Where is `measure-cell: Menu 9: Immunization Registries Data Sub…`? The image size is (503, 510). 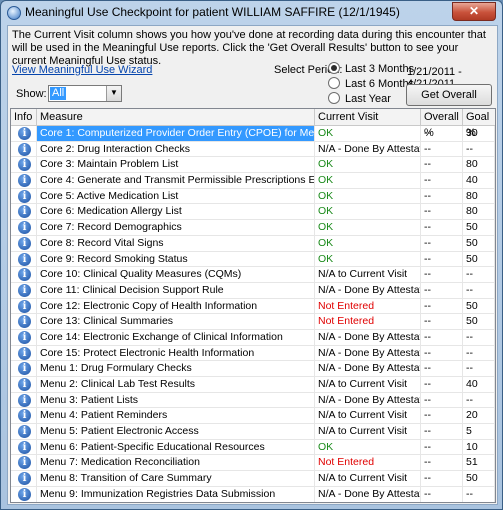 measure-cell: Menu 9: Immunization Registries Data Sub… is located at coordinates (176, 494).